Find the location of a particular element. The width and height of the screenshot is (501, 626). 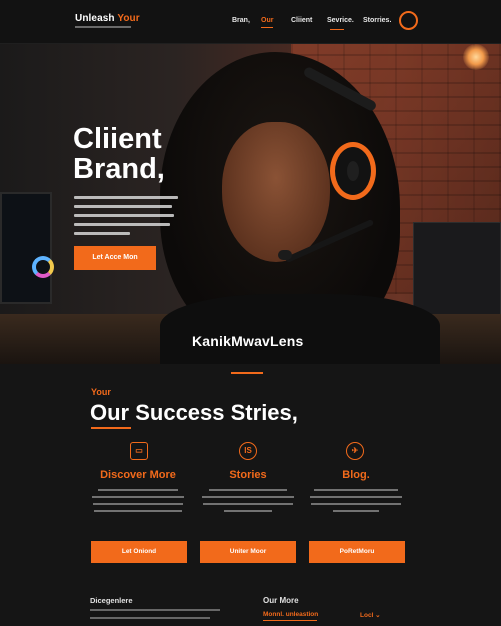

menu-circle-icon is located at coordinates (408, 20).